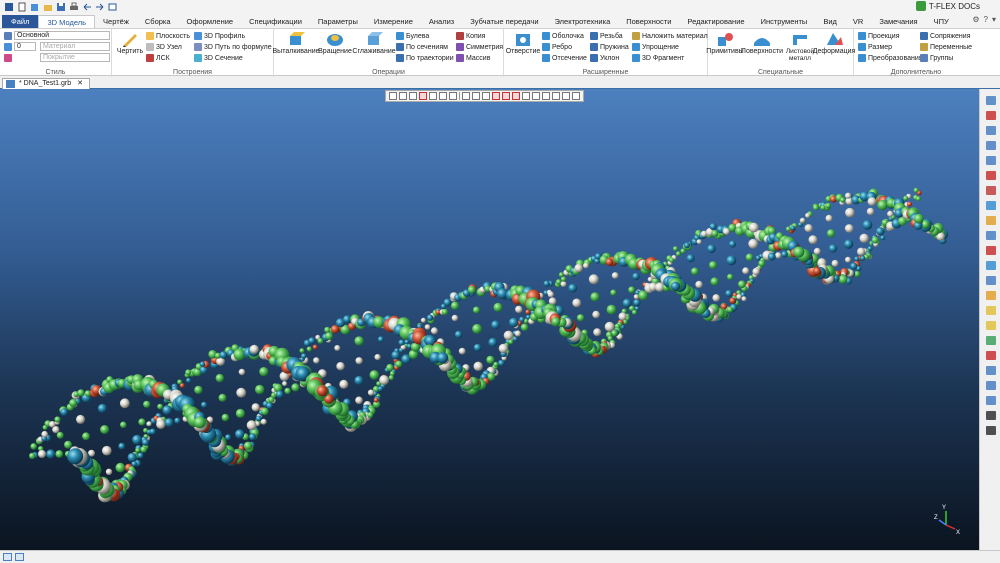 This screenshot has width=1000, height=563. What do you see at coordinates (715, 21) in the screenshot?
I see `tab-12: Редактирование` at bounding box center [715, 21].